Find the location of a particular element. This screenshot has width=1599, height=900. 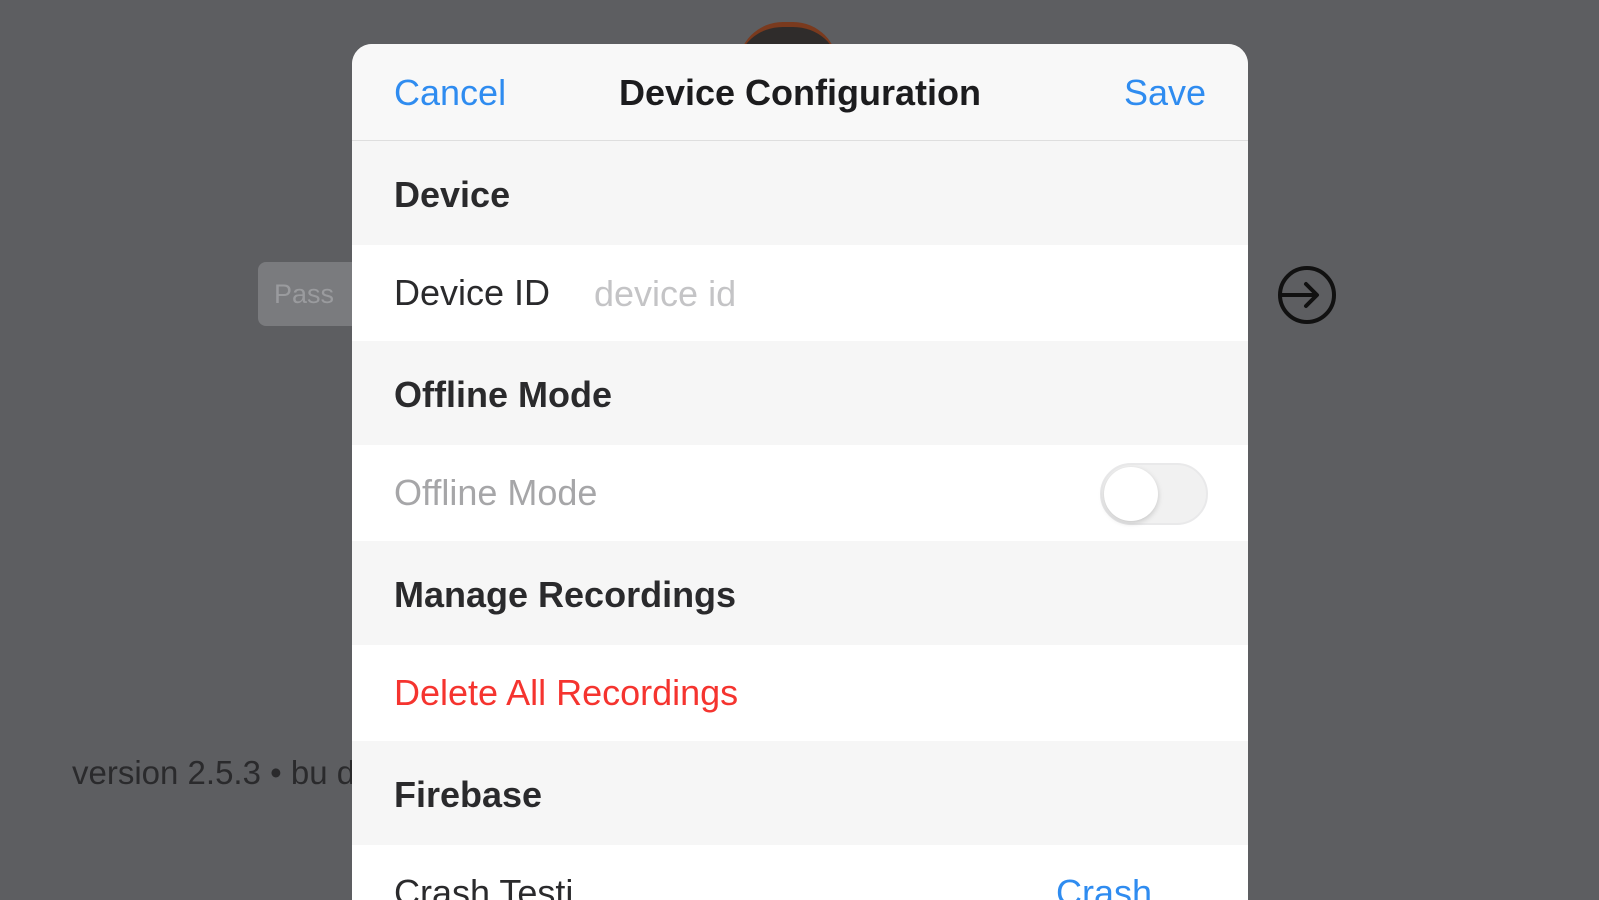

login-arrow-icon is located at coordinates (1307, 295).